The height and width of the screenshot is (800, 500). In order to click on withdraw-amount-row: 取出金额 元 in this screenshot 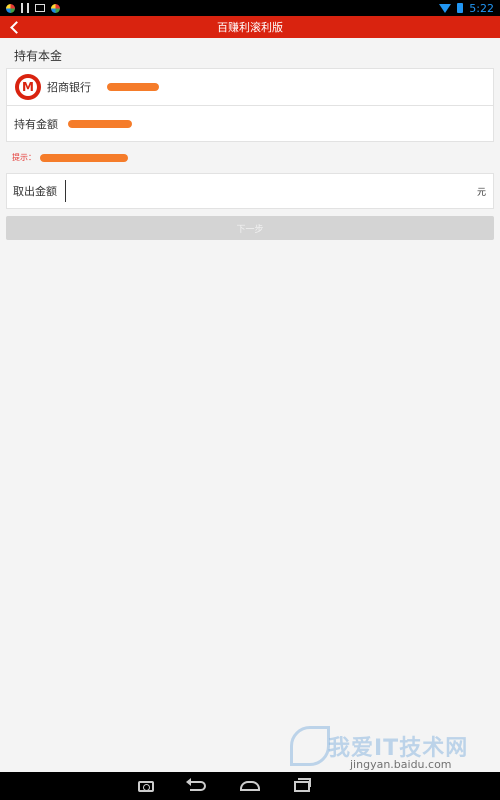, I will do `click(250, 191)`.